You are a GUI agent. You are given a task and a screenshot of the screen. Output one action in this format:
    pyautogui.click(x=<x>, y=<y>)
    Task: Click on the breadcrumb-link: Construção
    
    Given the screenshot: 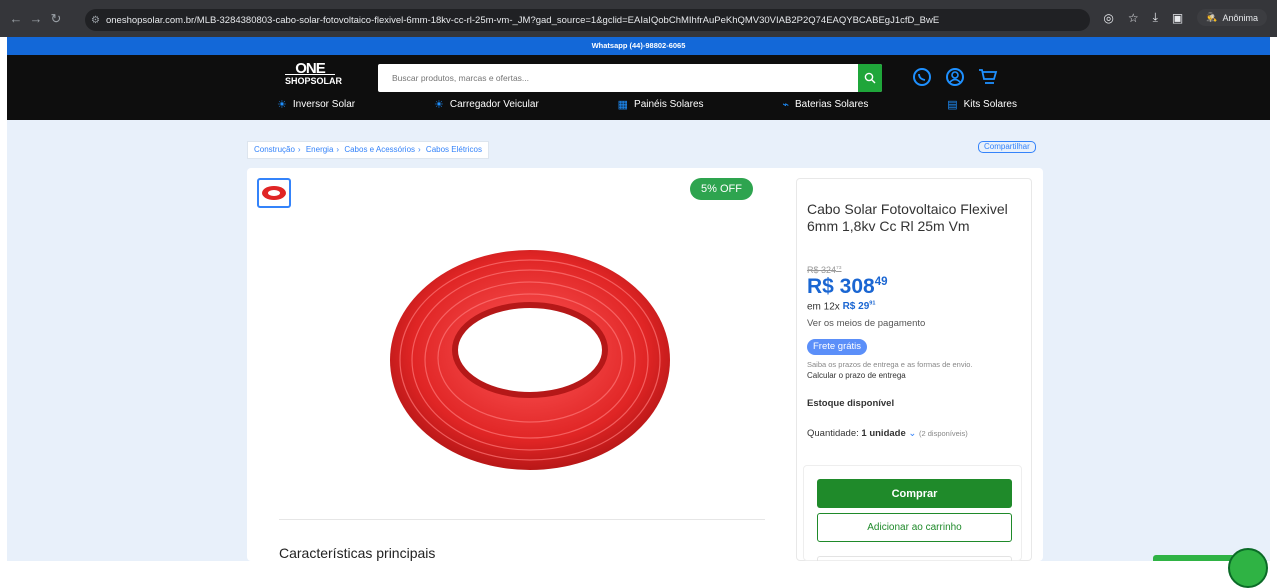 What is the action you would take?
    pyautogui.click(x=274, y=149)
    